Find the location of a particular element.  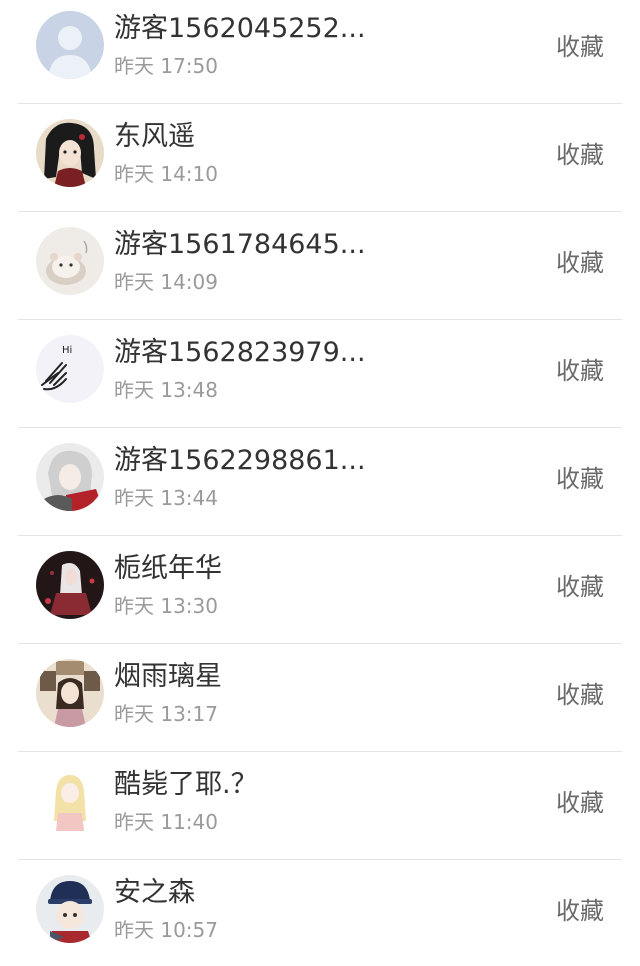

list-item: 酷毙了耶.？ 昨天 11:40 收藏 is located at coordinates (320, 806).